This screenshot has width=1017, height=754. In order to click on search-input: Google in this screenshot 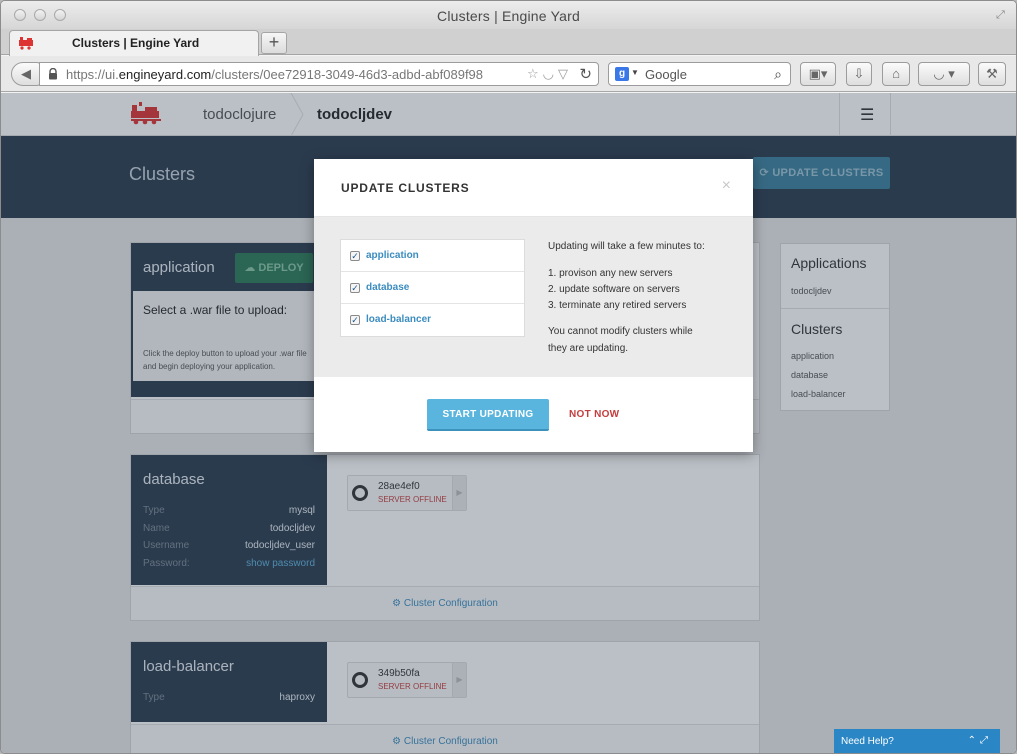, I will do `click(666, 74)`.